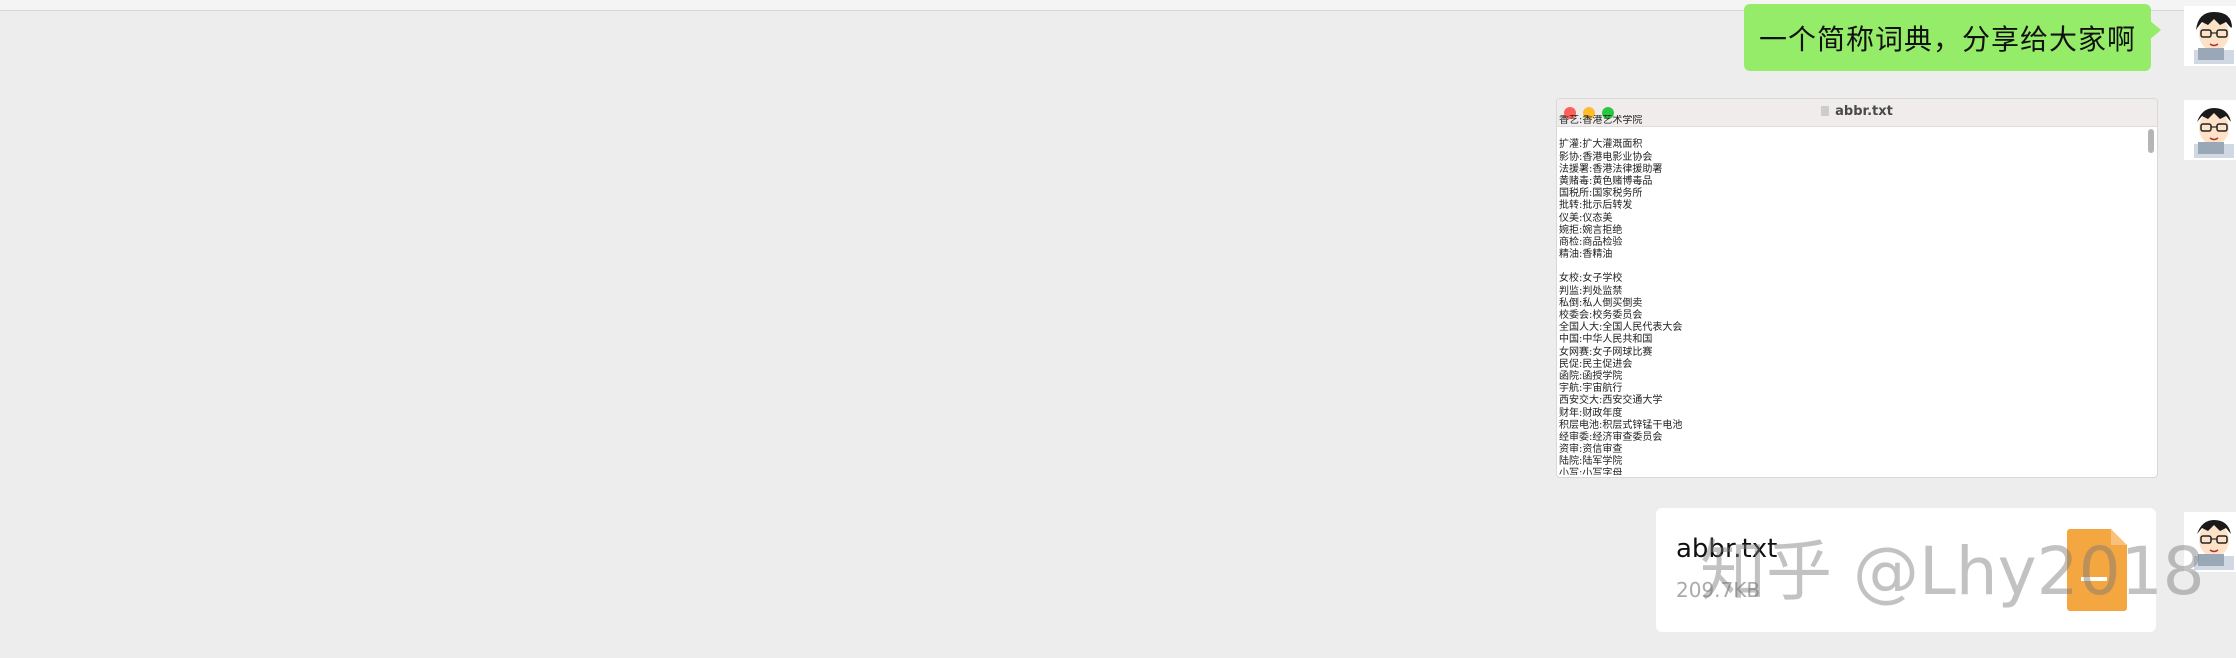 This screenshot has height=658, width=2236. What do you see at coordinates (1621, 425) in the screenshot?
I see `text-line: 积层电池:积层式锌锰干电池` at bounding box center [1621, 425].